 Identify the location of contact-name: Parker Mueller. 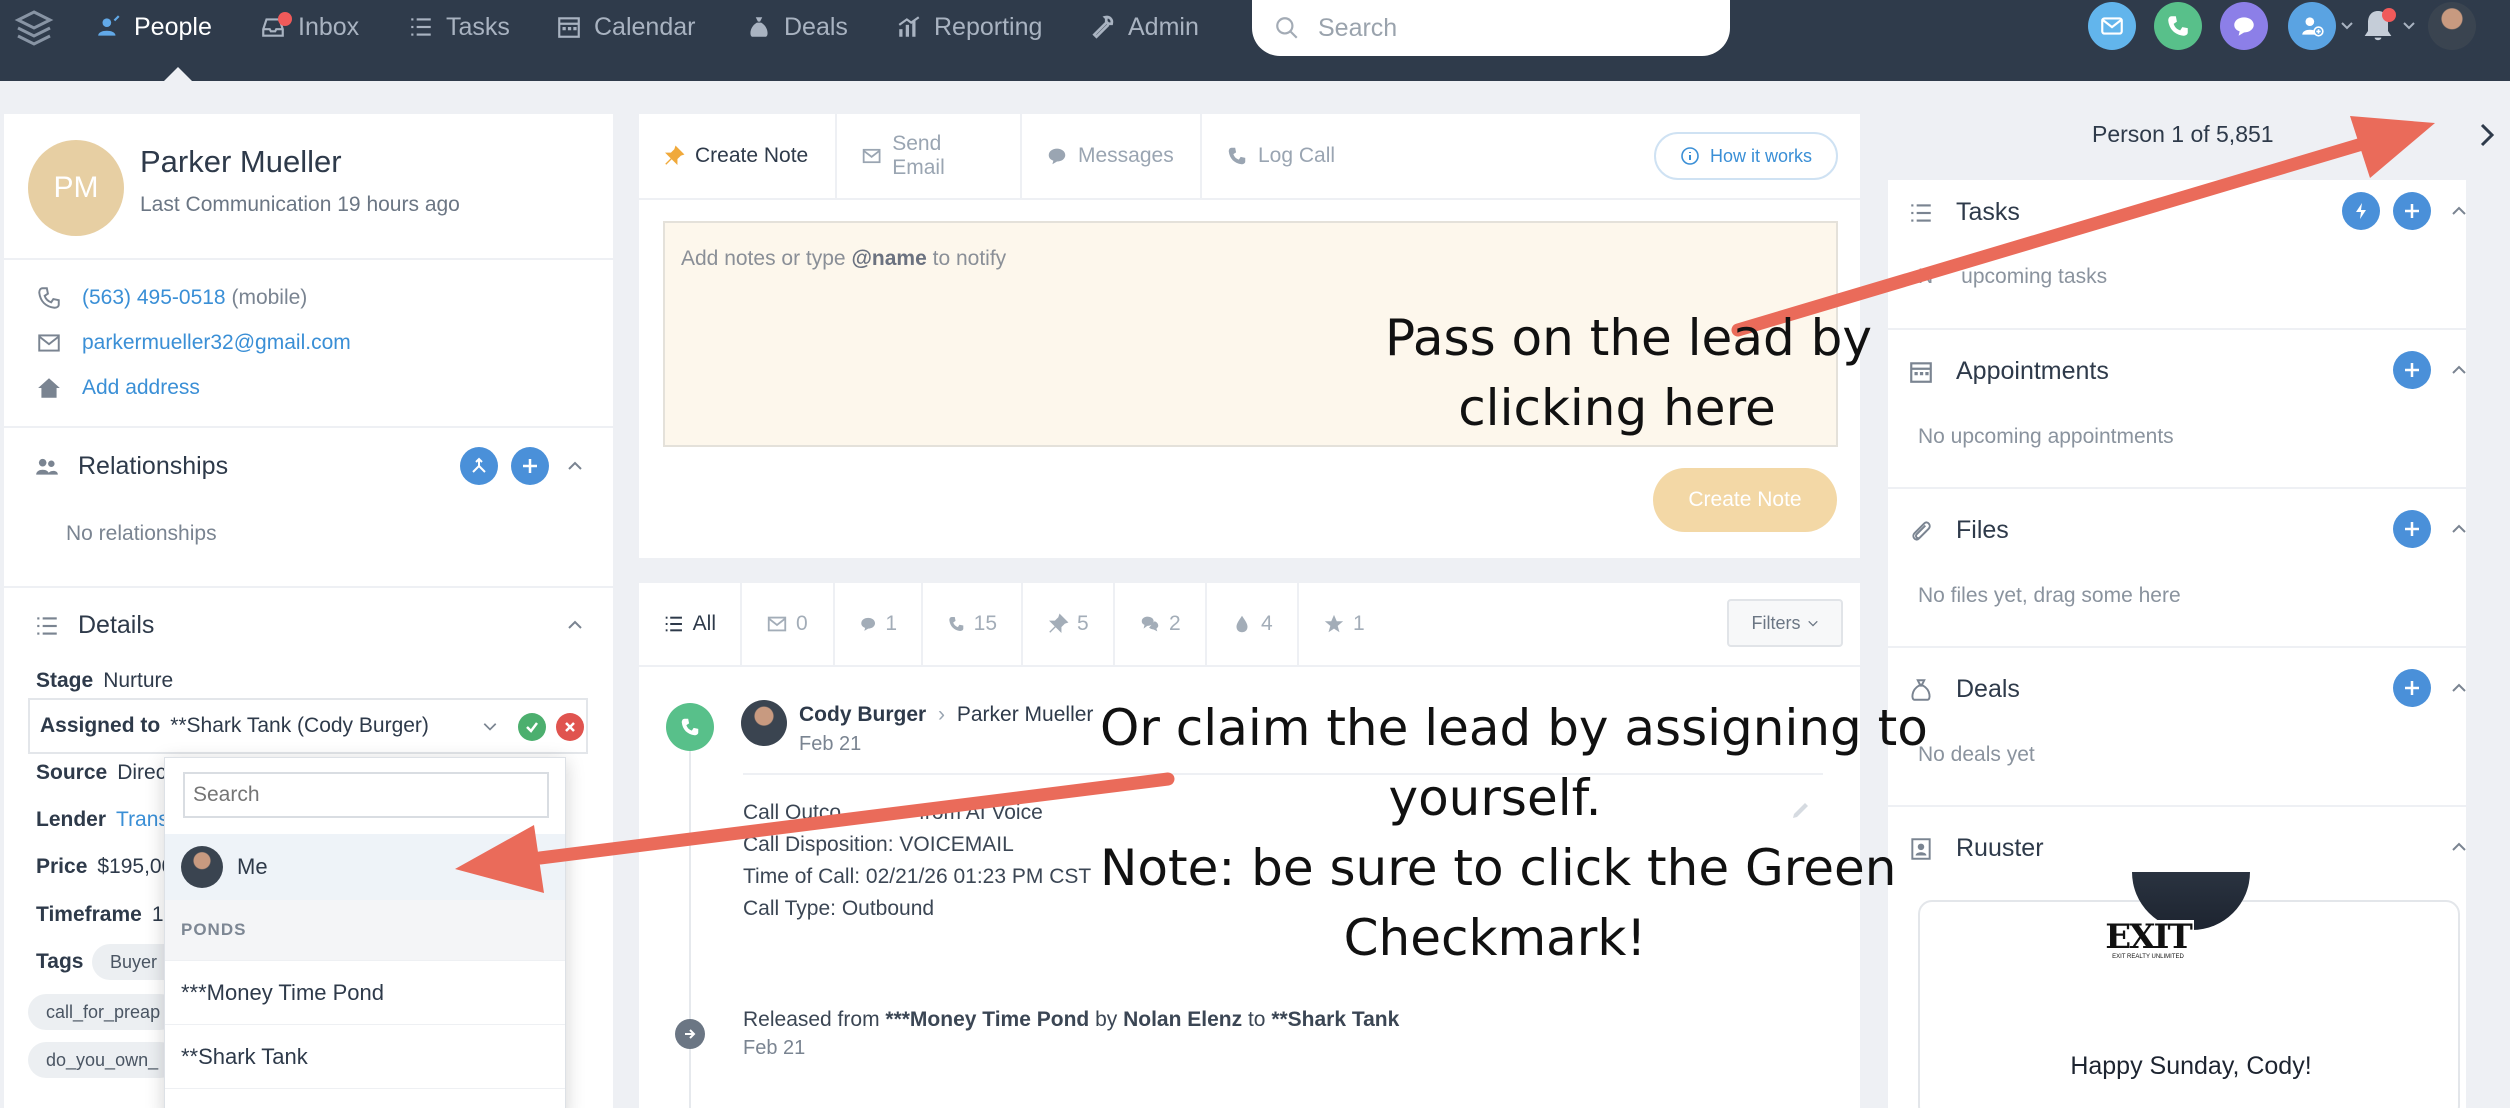
(1025, 714).